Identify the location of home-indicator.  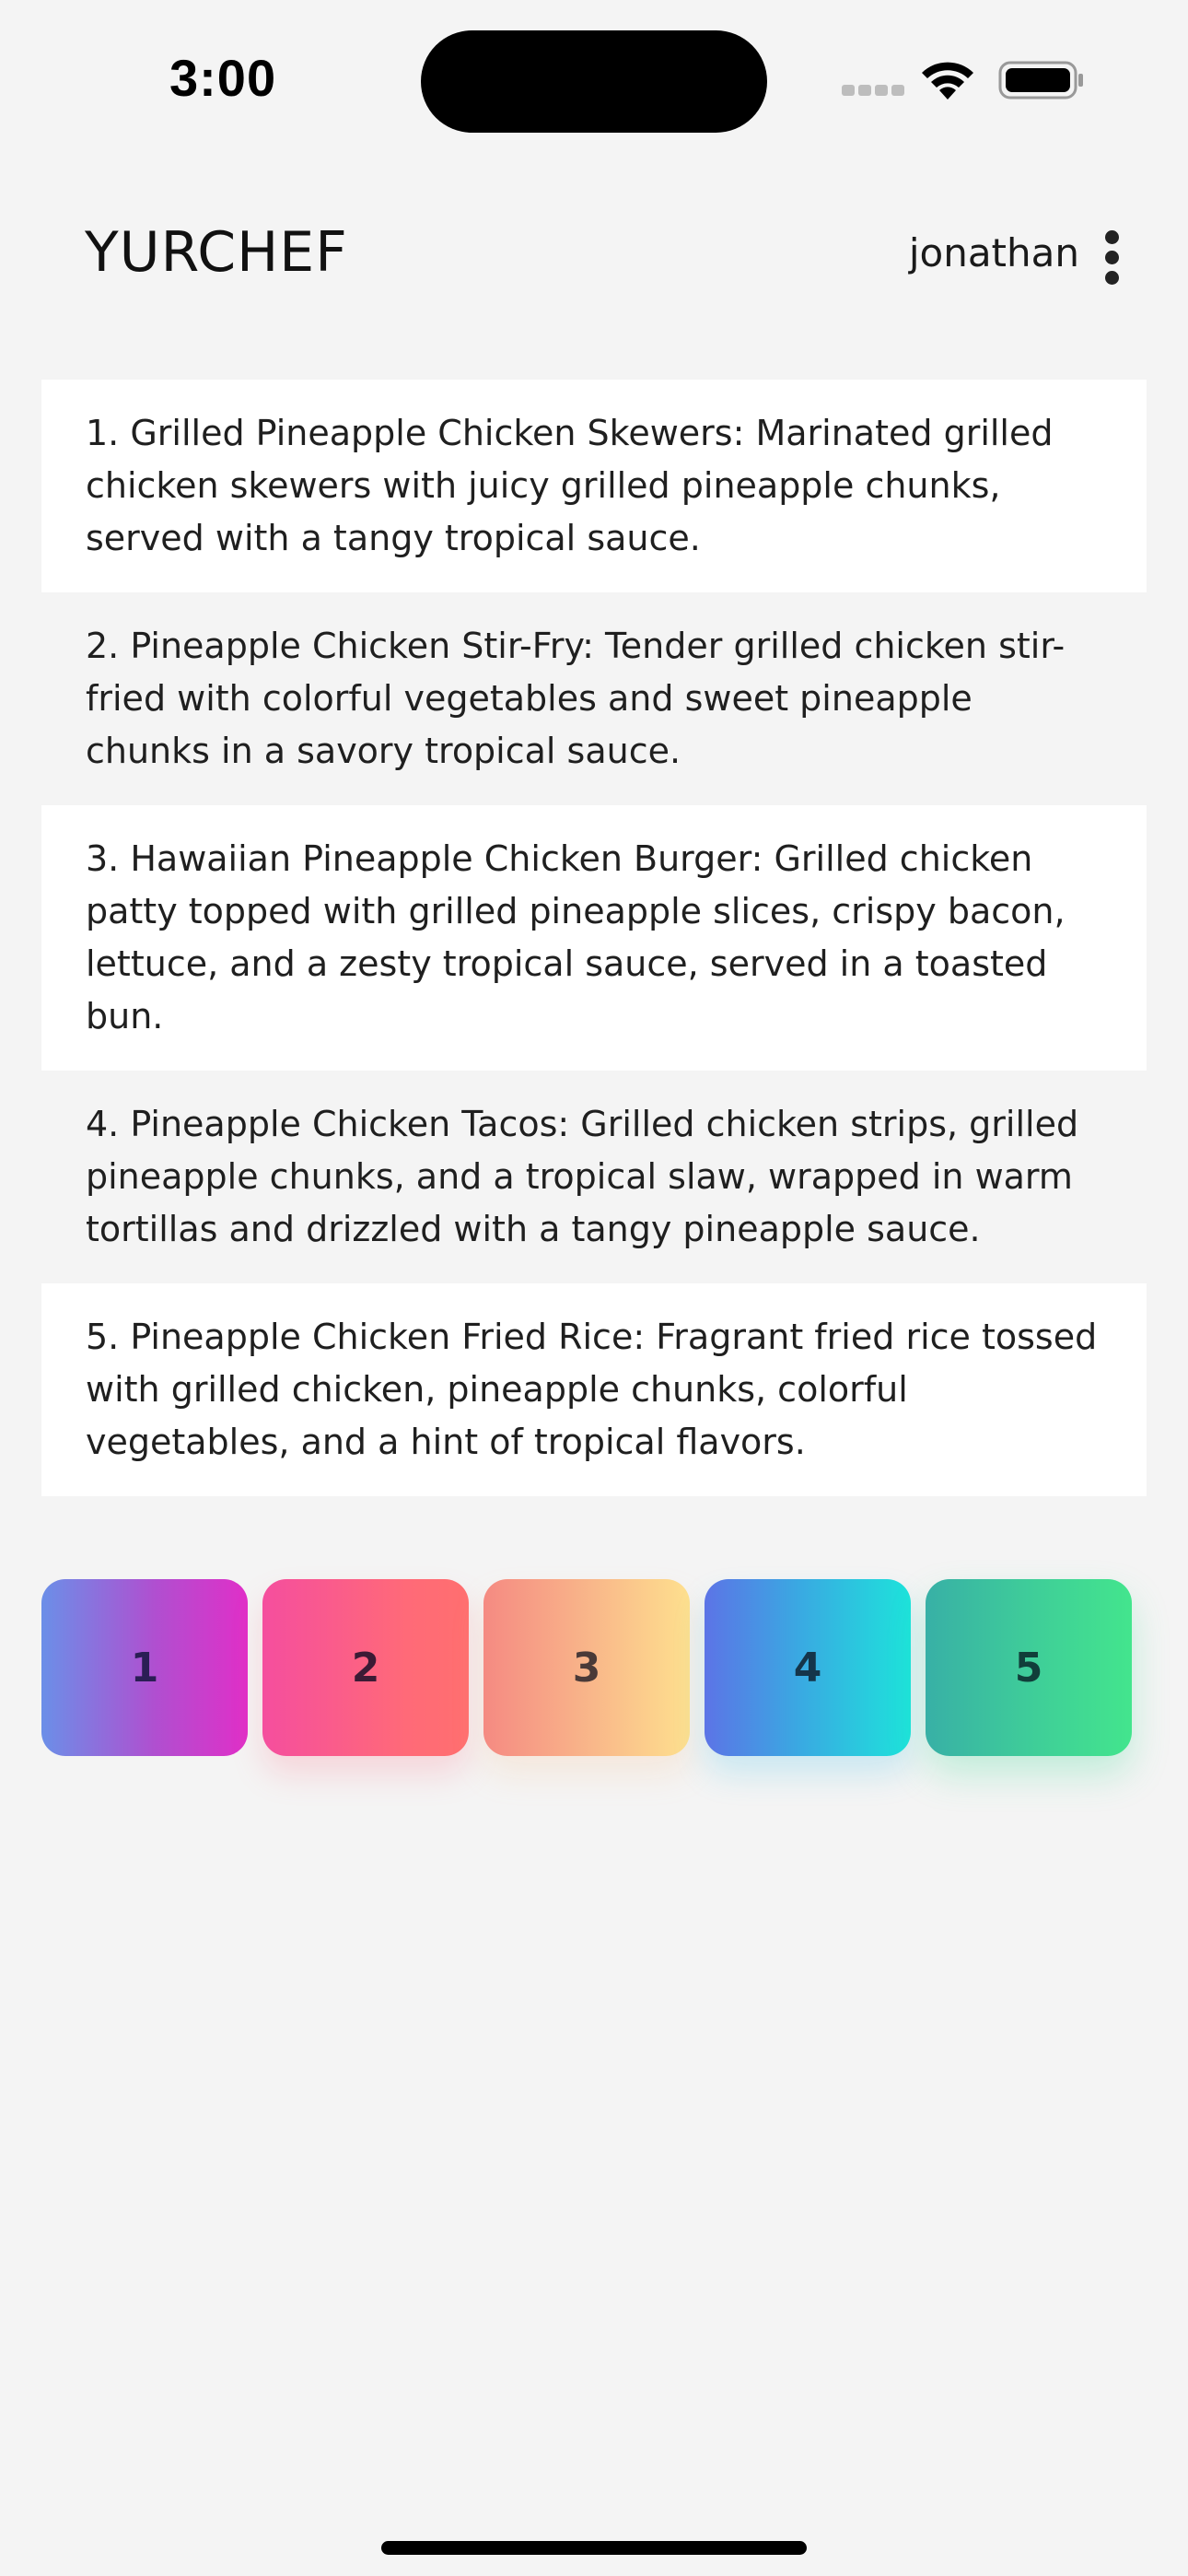
(594, 2548).